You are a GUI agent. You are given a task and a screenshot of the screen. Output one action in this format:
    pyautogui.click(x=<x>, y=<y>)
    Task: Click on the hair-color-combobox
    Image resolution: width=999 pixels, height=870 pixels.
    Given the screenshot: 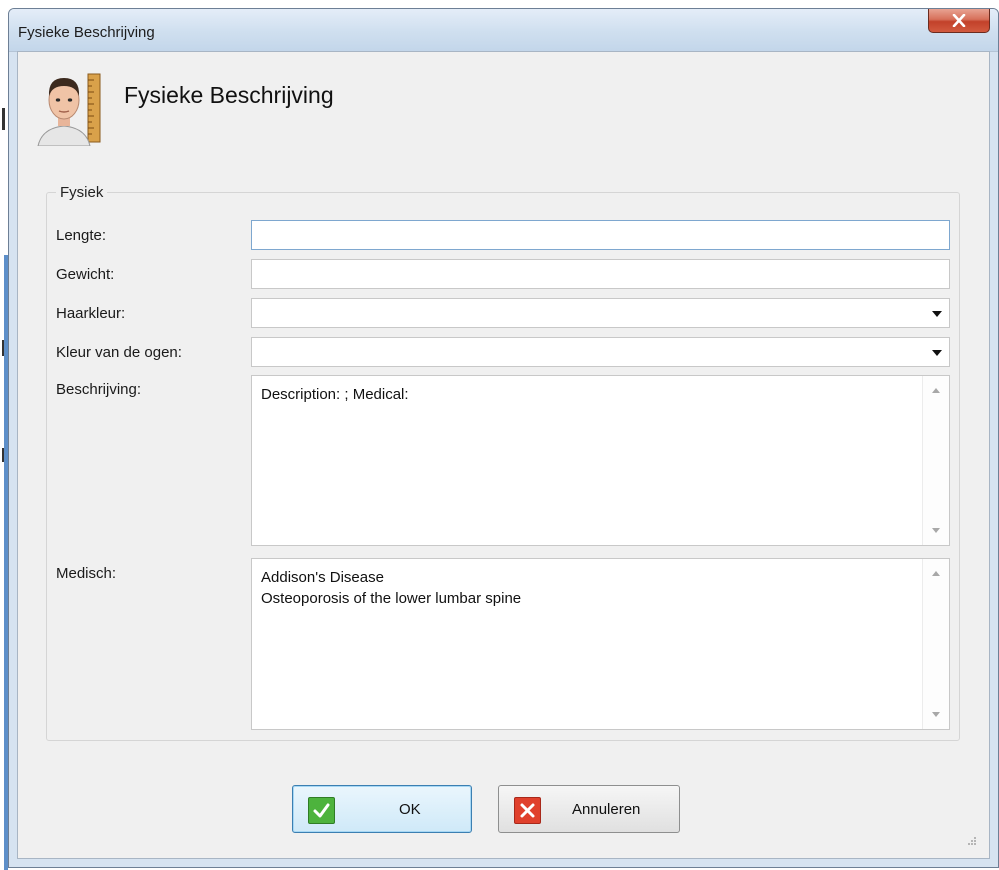 What is the action you would take?
    pyautogui.click(x=600, y=313)
    